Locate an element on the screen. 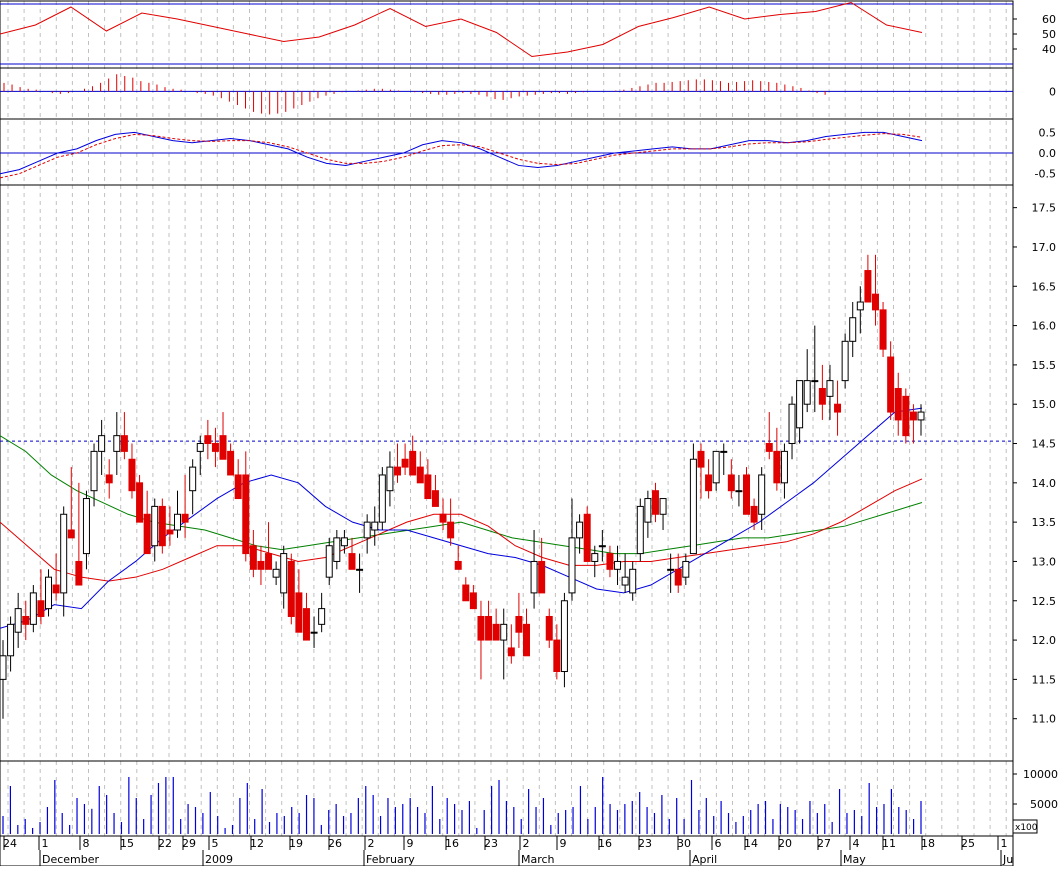 This screenshot has width=1062, height=870. price-tick-label: 14.5 is located at coordinates (1044, 444).